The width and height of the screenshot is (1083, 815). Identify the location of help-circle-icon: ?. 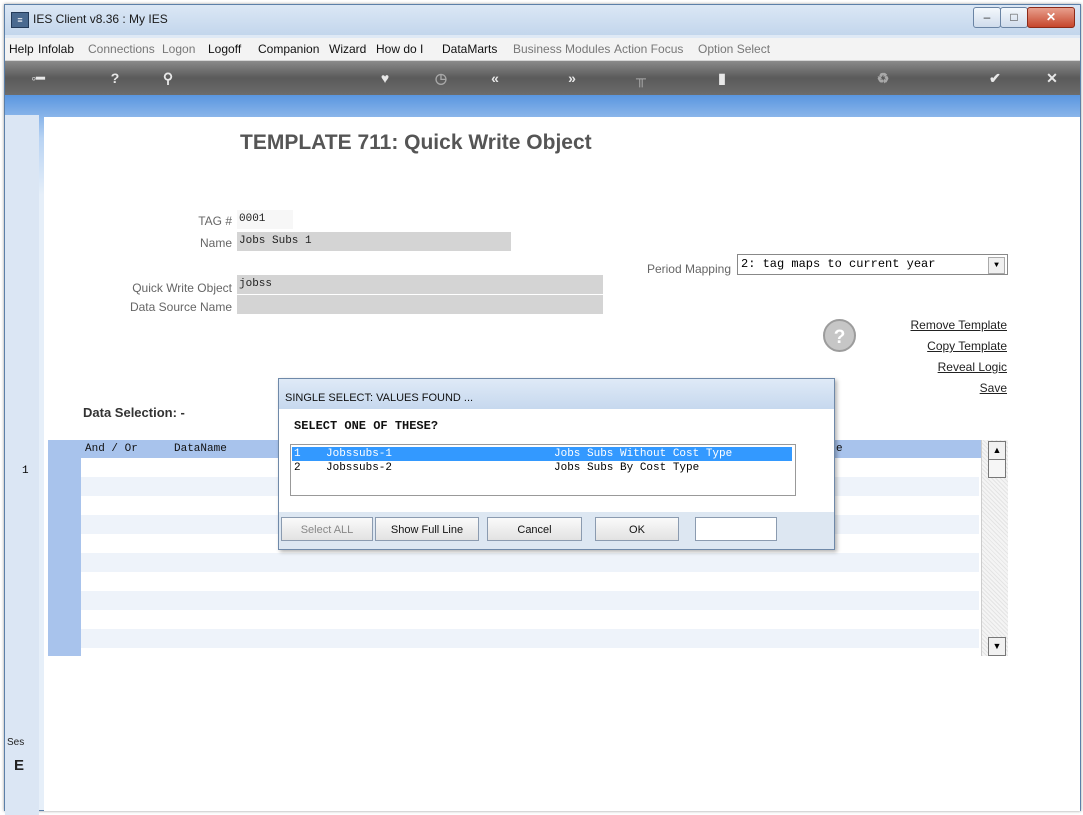
(839, 335).